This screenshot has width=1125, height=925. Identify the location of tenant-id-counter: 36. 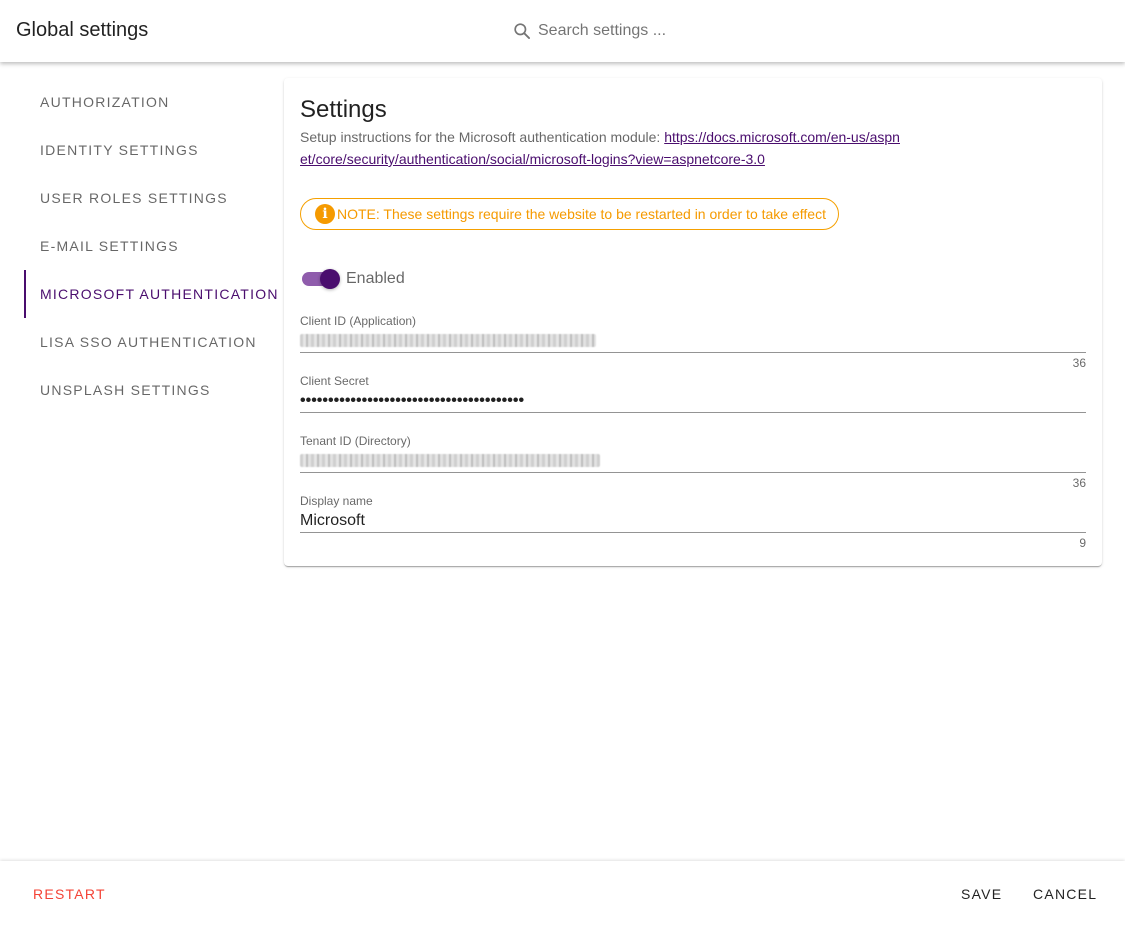
(1079, 483).